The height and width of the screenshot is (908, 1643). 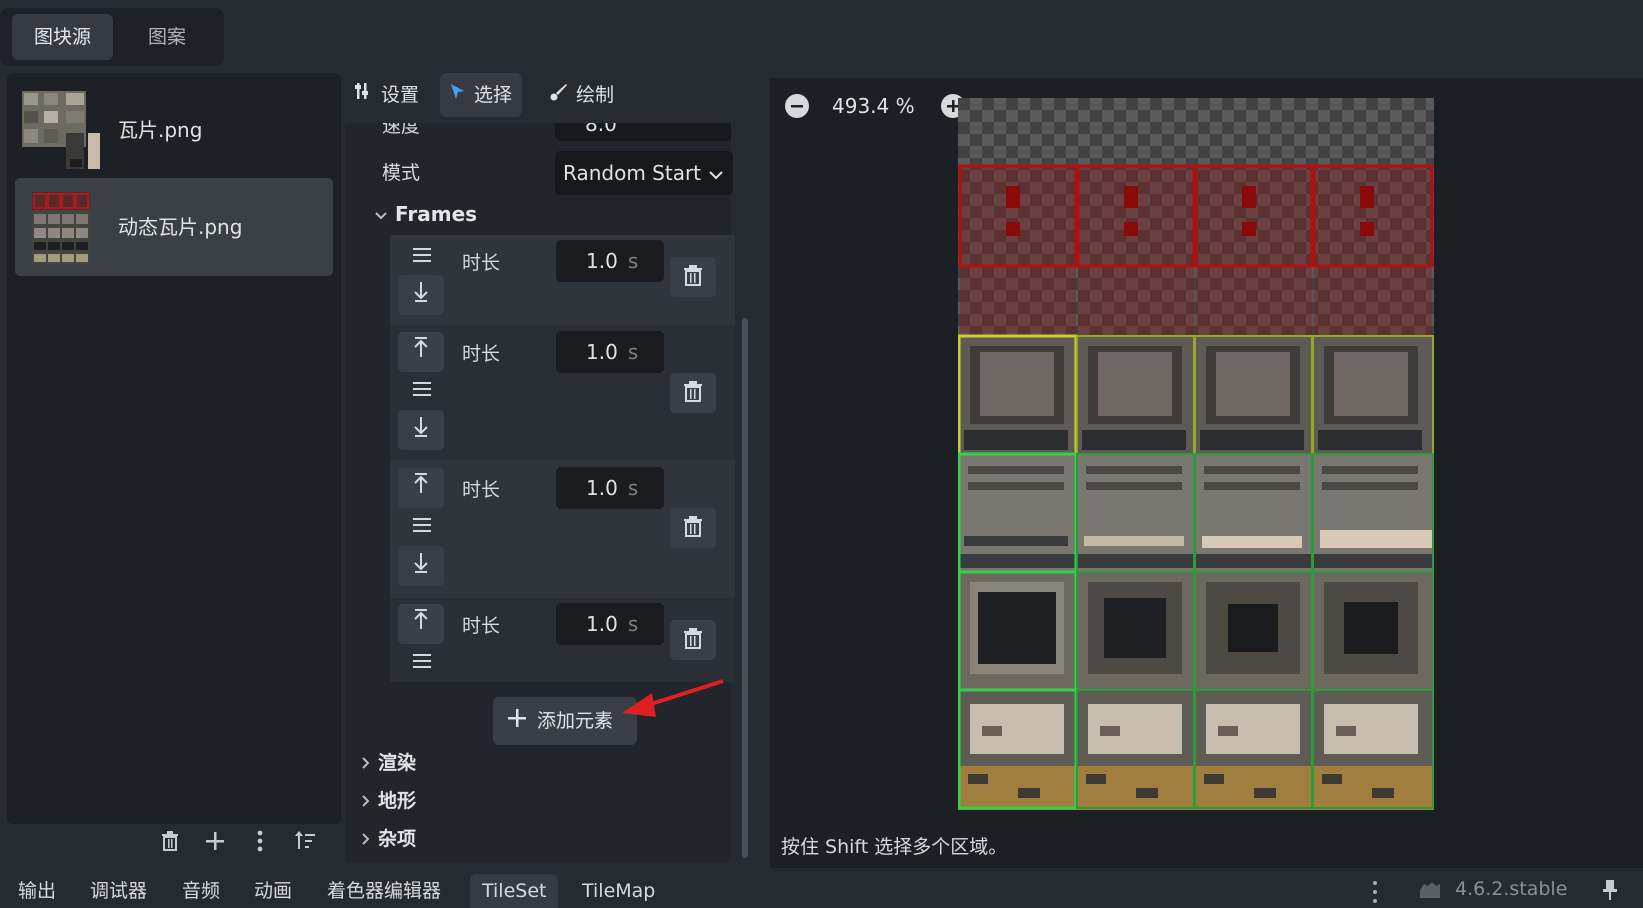 I want to click on mode-dropdown: Random Start, so click(x=644, y=173).